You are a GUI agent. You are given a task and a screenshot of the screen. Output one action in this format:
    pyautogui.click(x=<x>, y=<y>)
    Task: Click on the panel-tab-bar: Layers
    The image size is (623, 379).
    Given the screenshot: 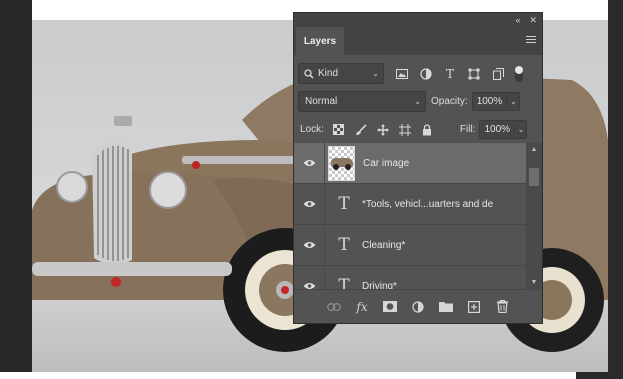 What is the action you would take?
    pyautogui.click(x=418, y=41)
    